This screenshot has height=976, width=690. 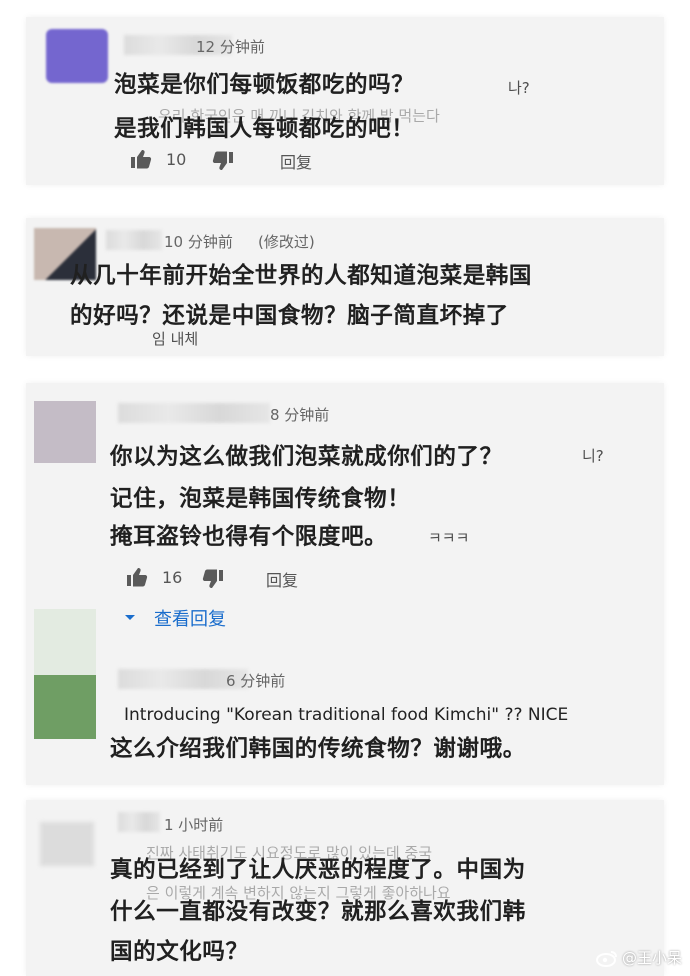 I want to click on comment-time: 12 分钟前, so click(x=230, y=47).